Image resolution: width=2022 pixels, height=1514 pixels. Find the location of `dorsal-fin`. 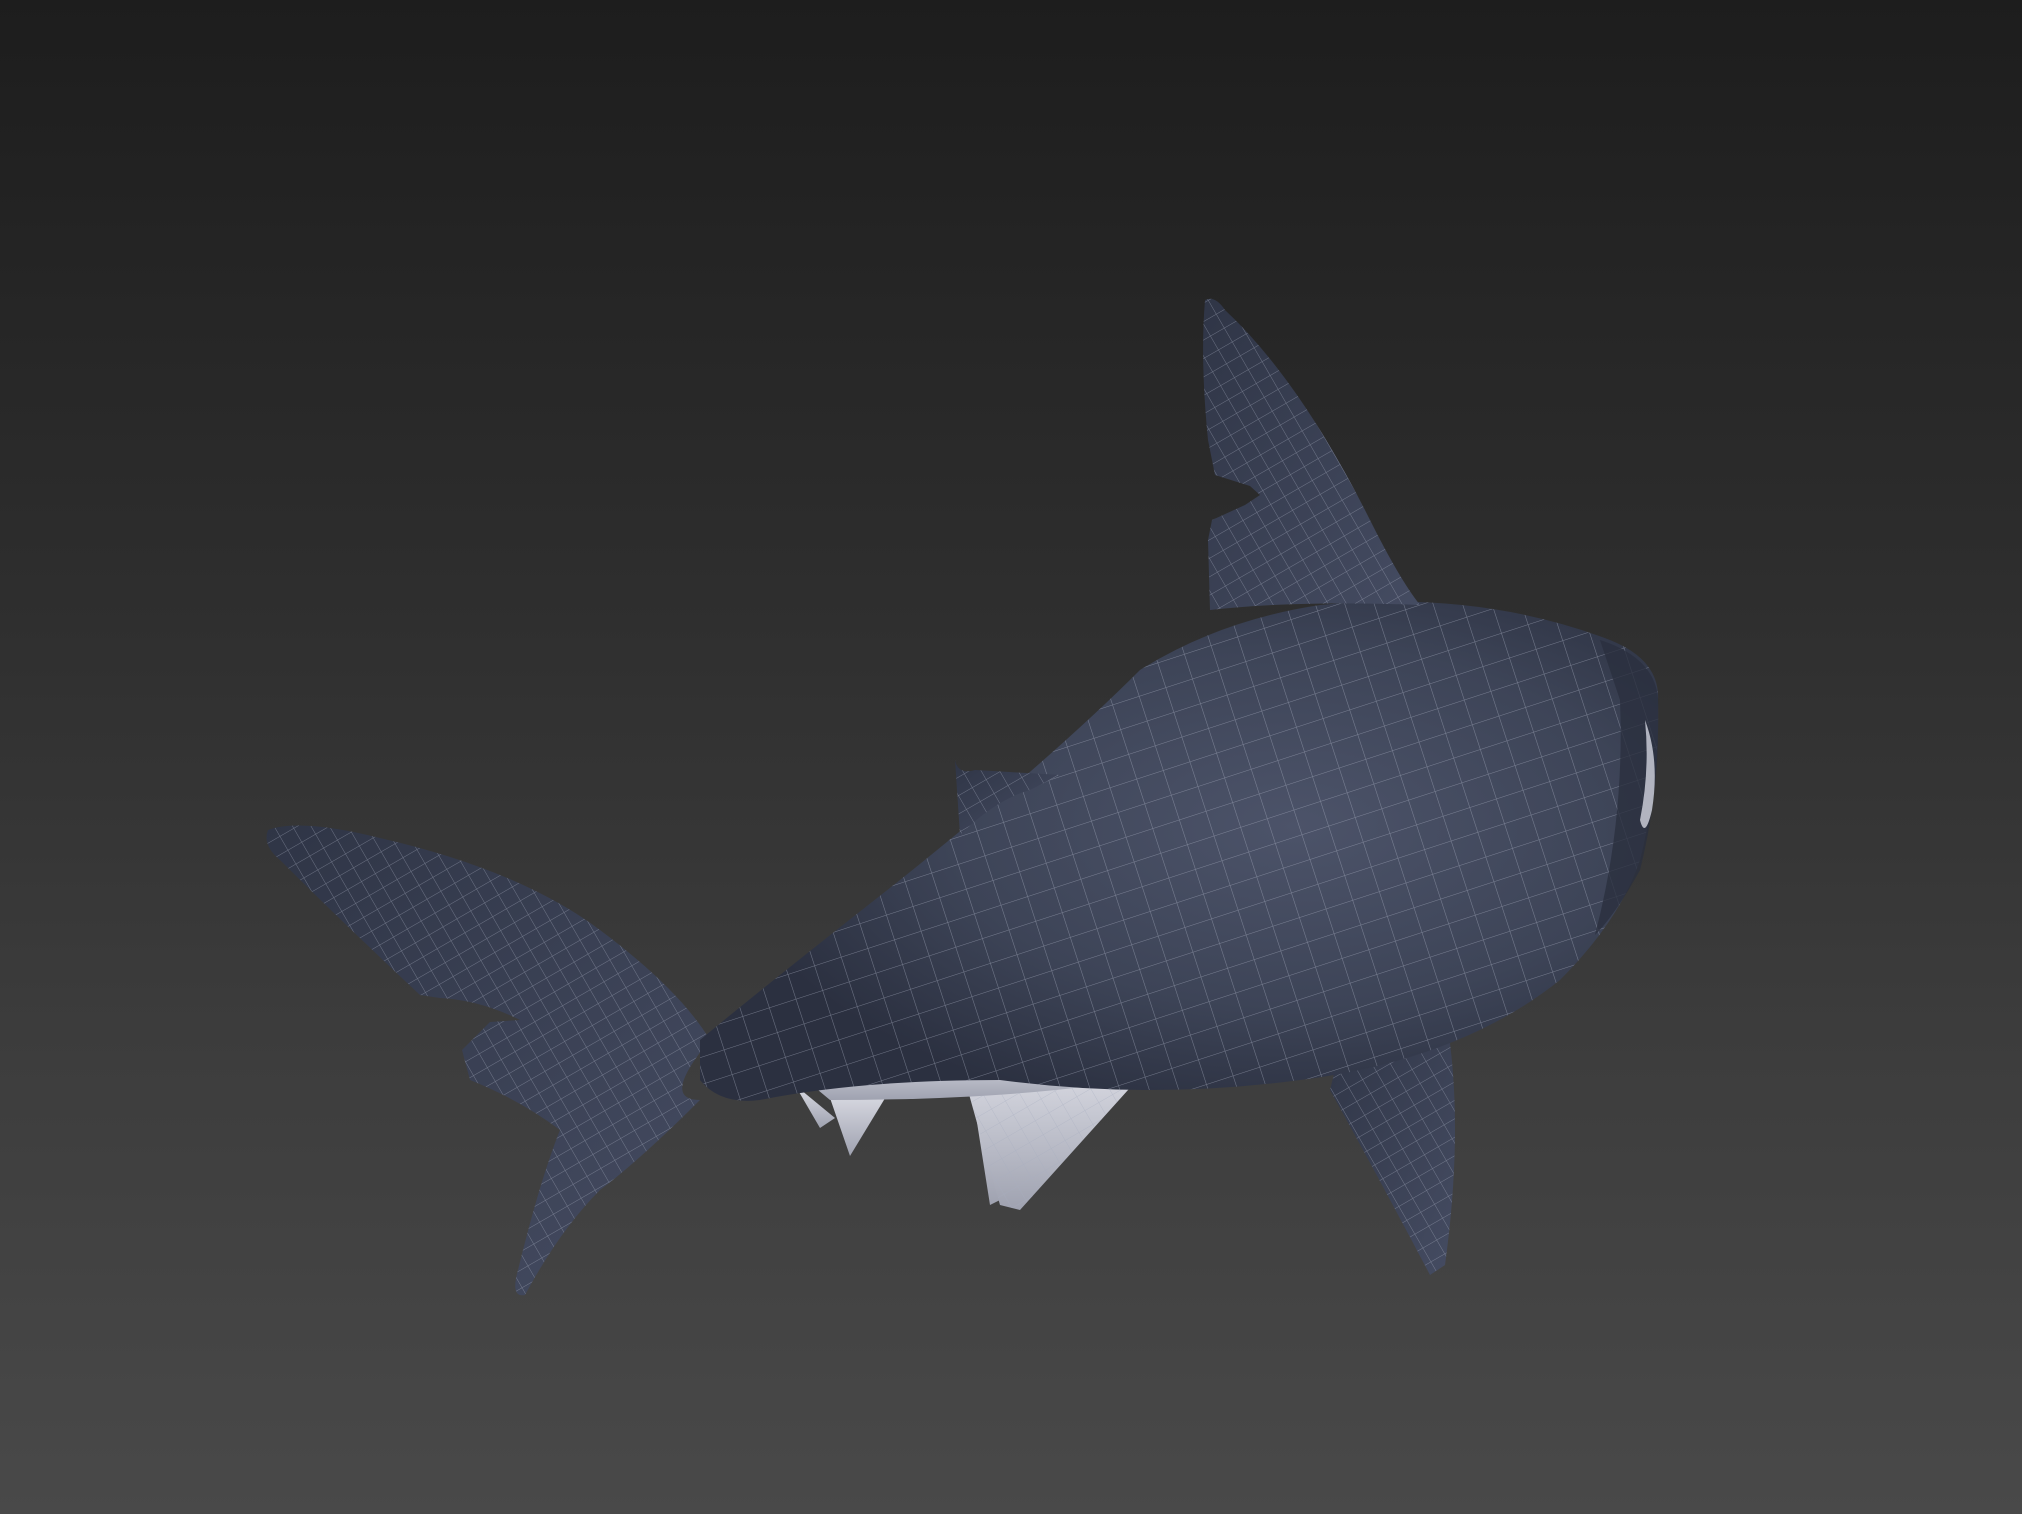

dorsal-fin is located at coordinates (1311, 454).